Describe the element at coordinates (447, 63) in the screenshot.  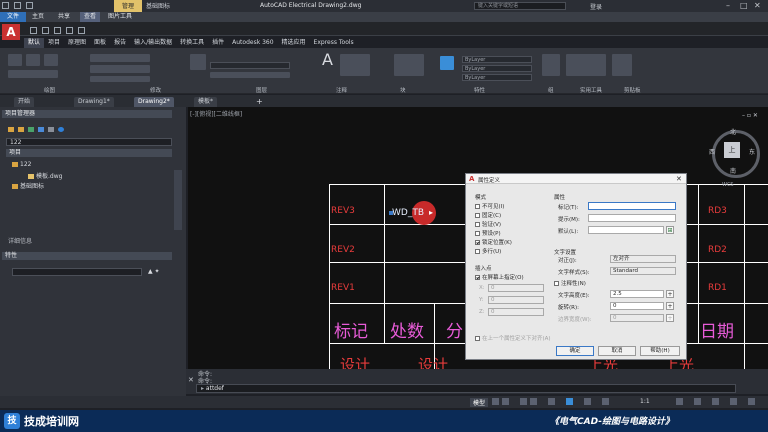
I see `match-properties-icon` at that location.